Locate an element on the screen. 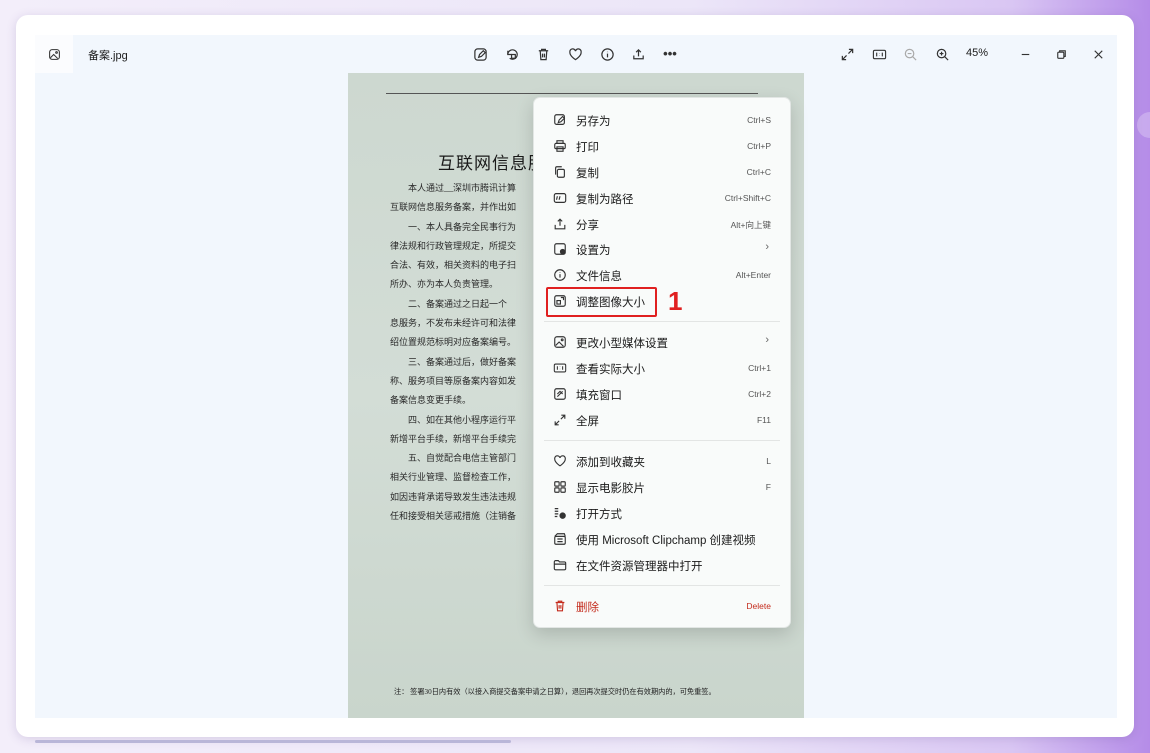 The width and height of the screenshot is (1150, 753). document-line: 相关行业管理、监督检查工作， is located at coordinates (453, 477).